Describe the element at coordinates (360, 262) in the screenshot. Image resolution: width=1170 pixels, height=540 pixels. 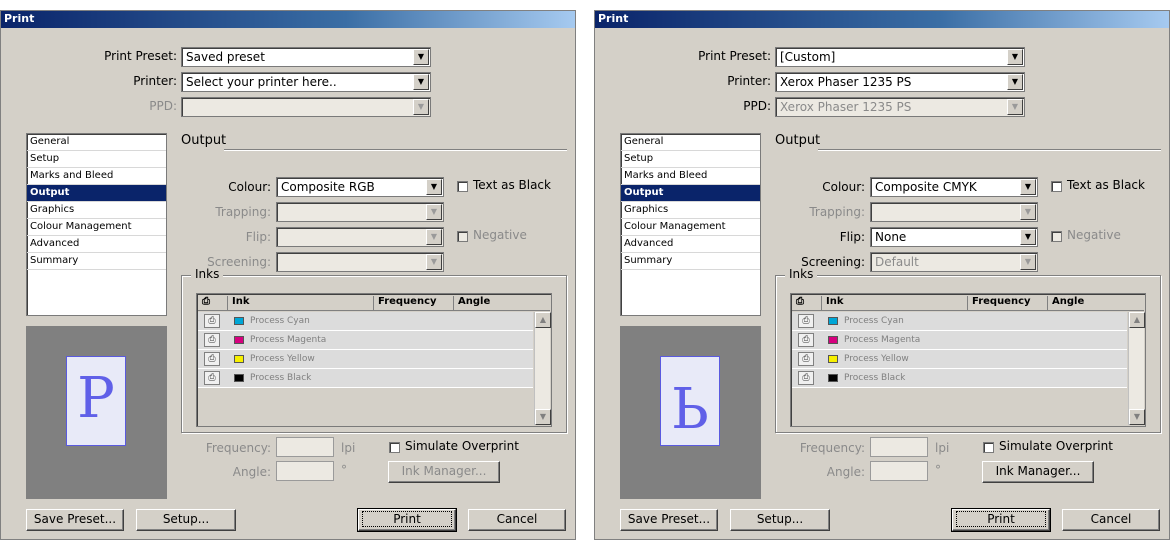
I see `screening-select: ▼` at that location.